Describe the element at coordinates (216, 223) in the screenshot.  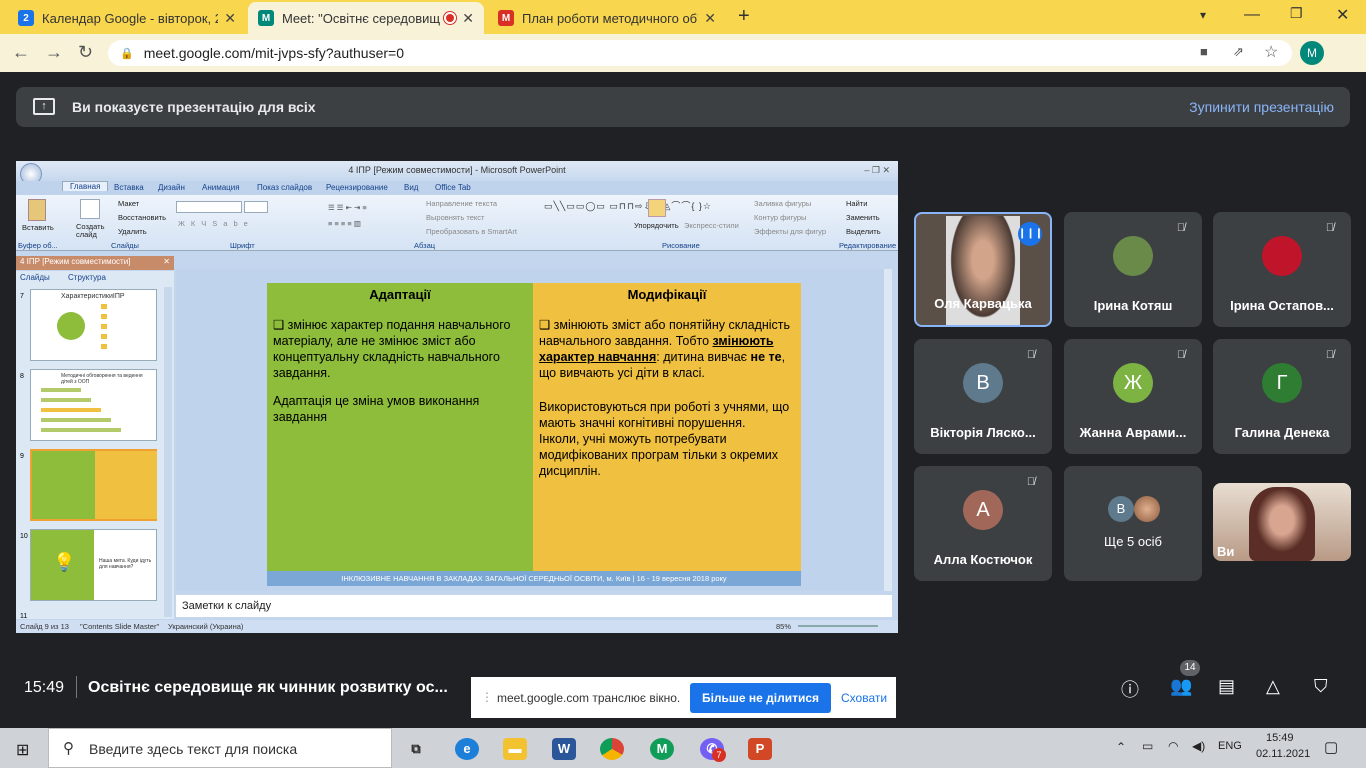
I see `font-format-buttons: ЖКЧSabe` at that location.